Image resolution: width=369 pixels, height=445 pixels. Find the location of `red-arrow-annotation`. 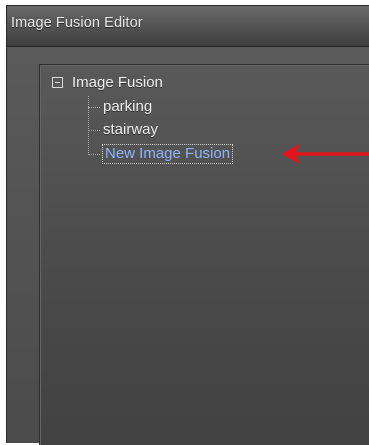

red-arrow-annotation is located at coordinates (325, 154).